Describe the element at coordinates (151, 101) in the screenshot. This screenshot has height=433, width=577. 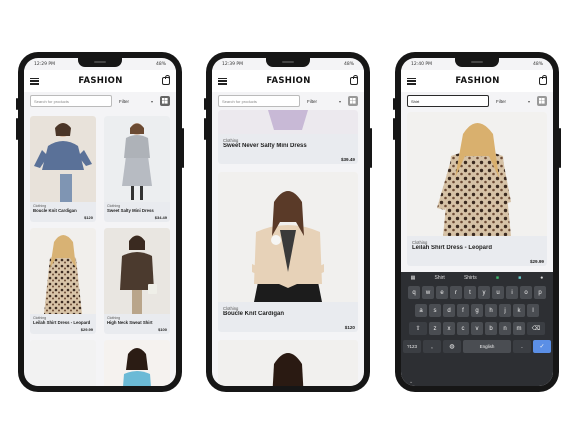
I see `chevron-down-icon: ▾` at that location.